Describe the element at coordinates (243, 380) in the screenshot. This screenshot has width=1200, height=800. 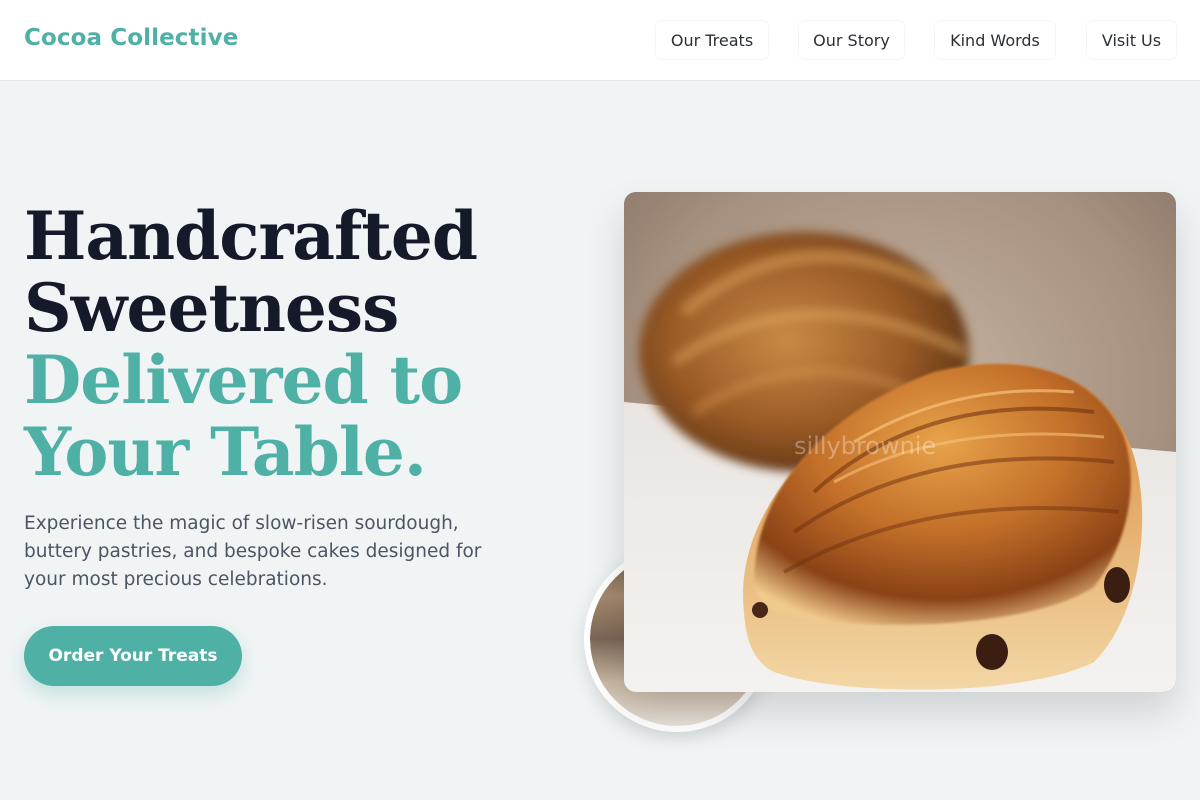
I see `headline-line-3: Delivered to` at that location.